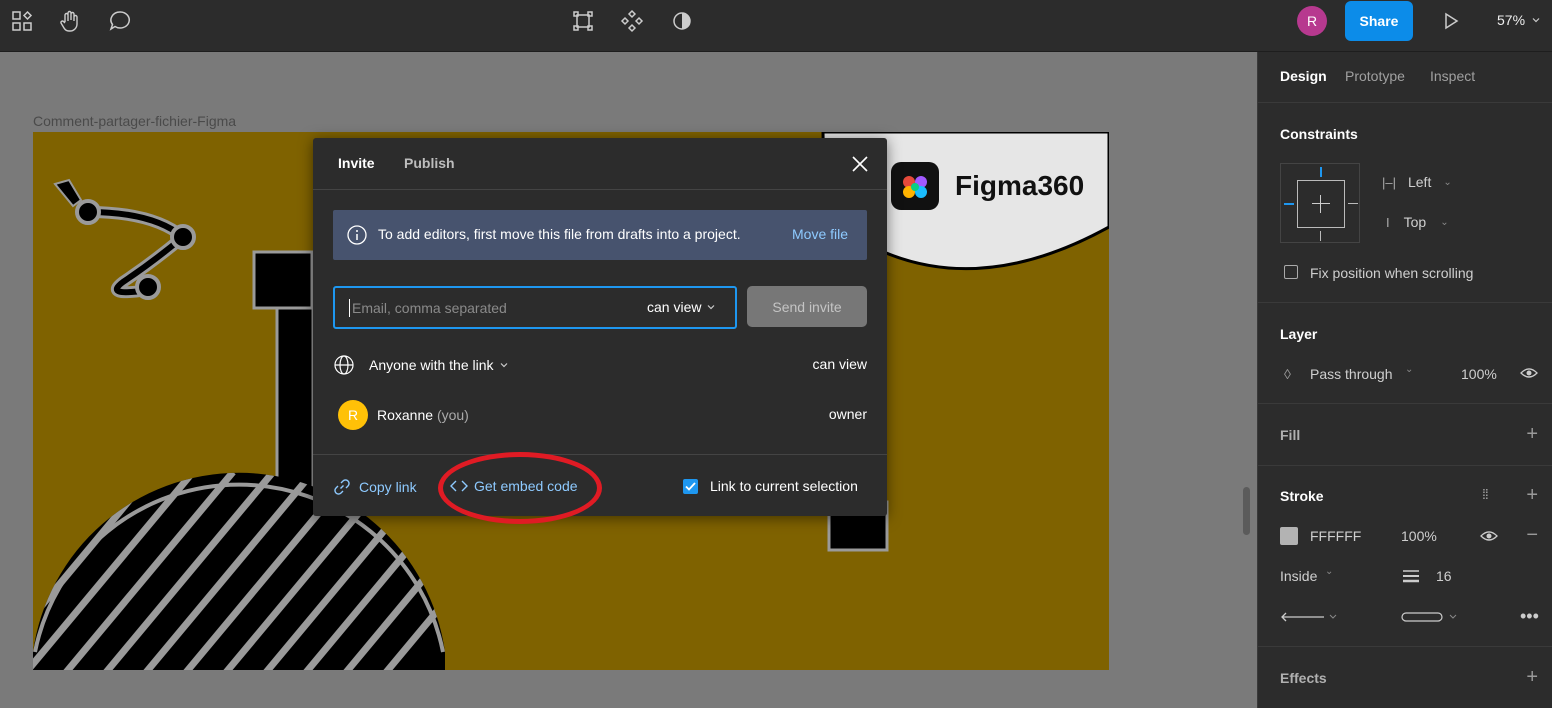 The width and height of the screenshot is (1552, 708). What do you see at coordinates (1444, 576) in the screenshot?
I see `stroke-weight: 16` at bounding box center [1444, 576].